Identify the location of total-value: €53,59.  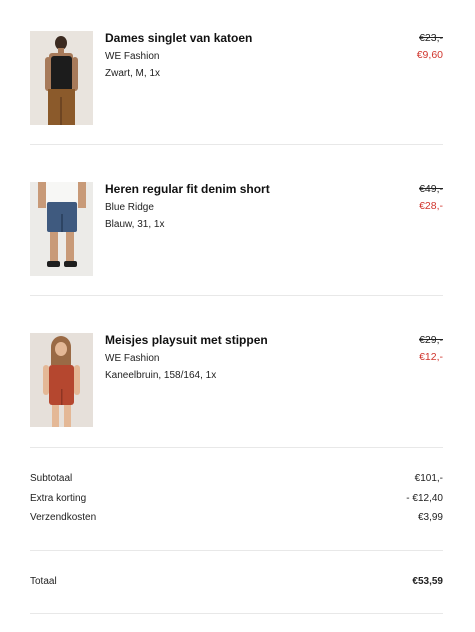
(427, 581).